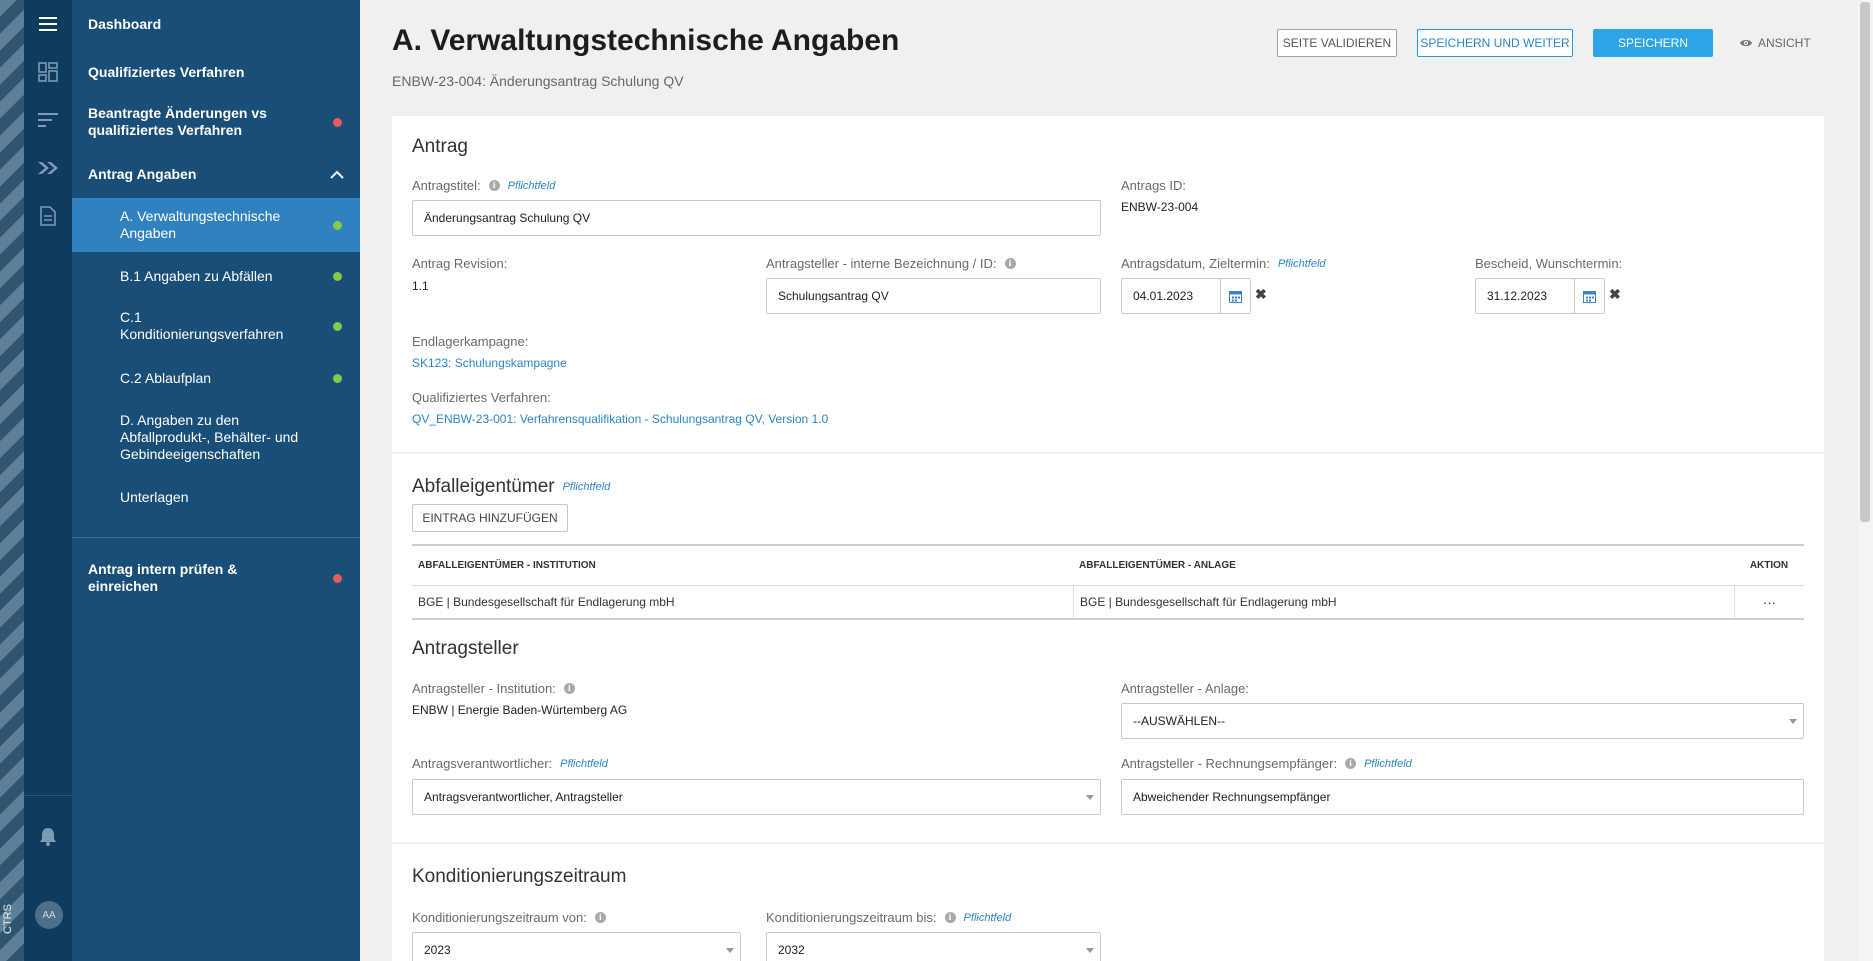 This screenshot has width=1873, height=961. What do you see at coordinates (791, 950) in the screenshot?
I see `select-value: 2032` at bounding box center [791, 950].